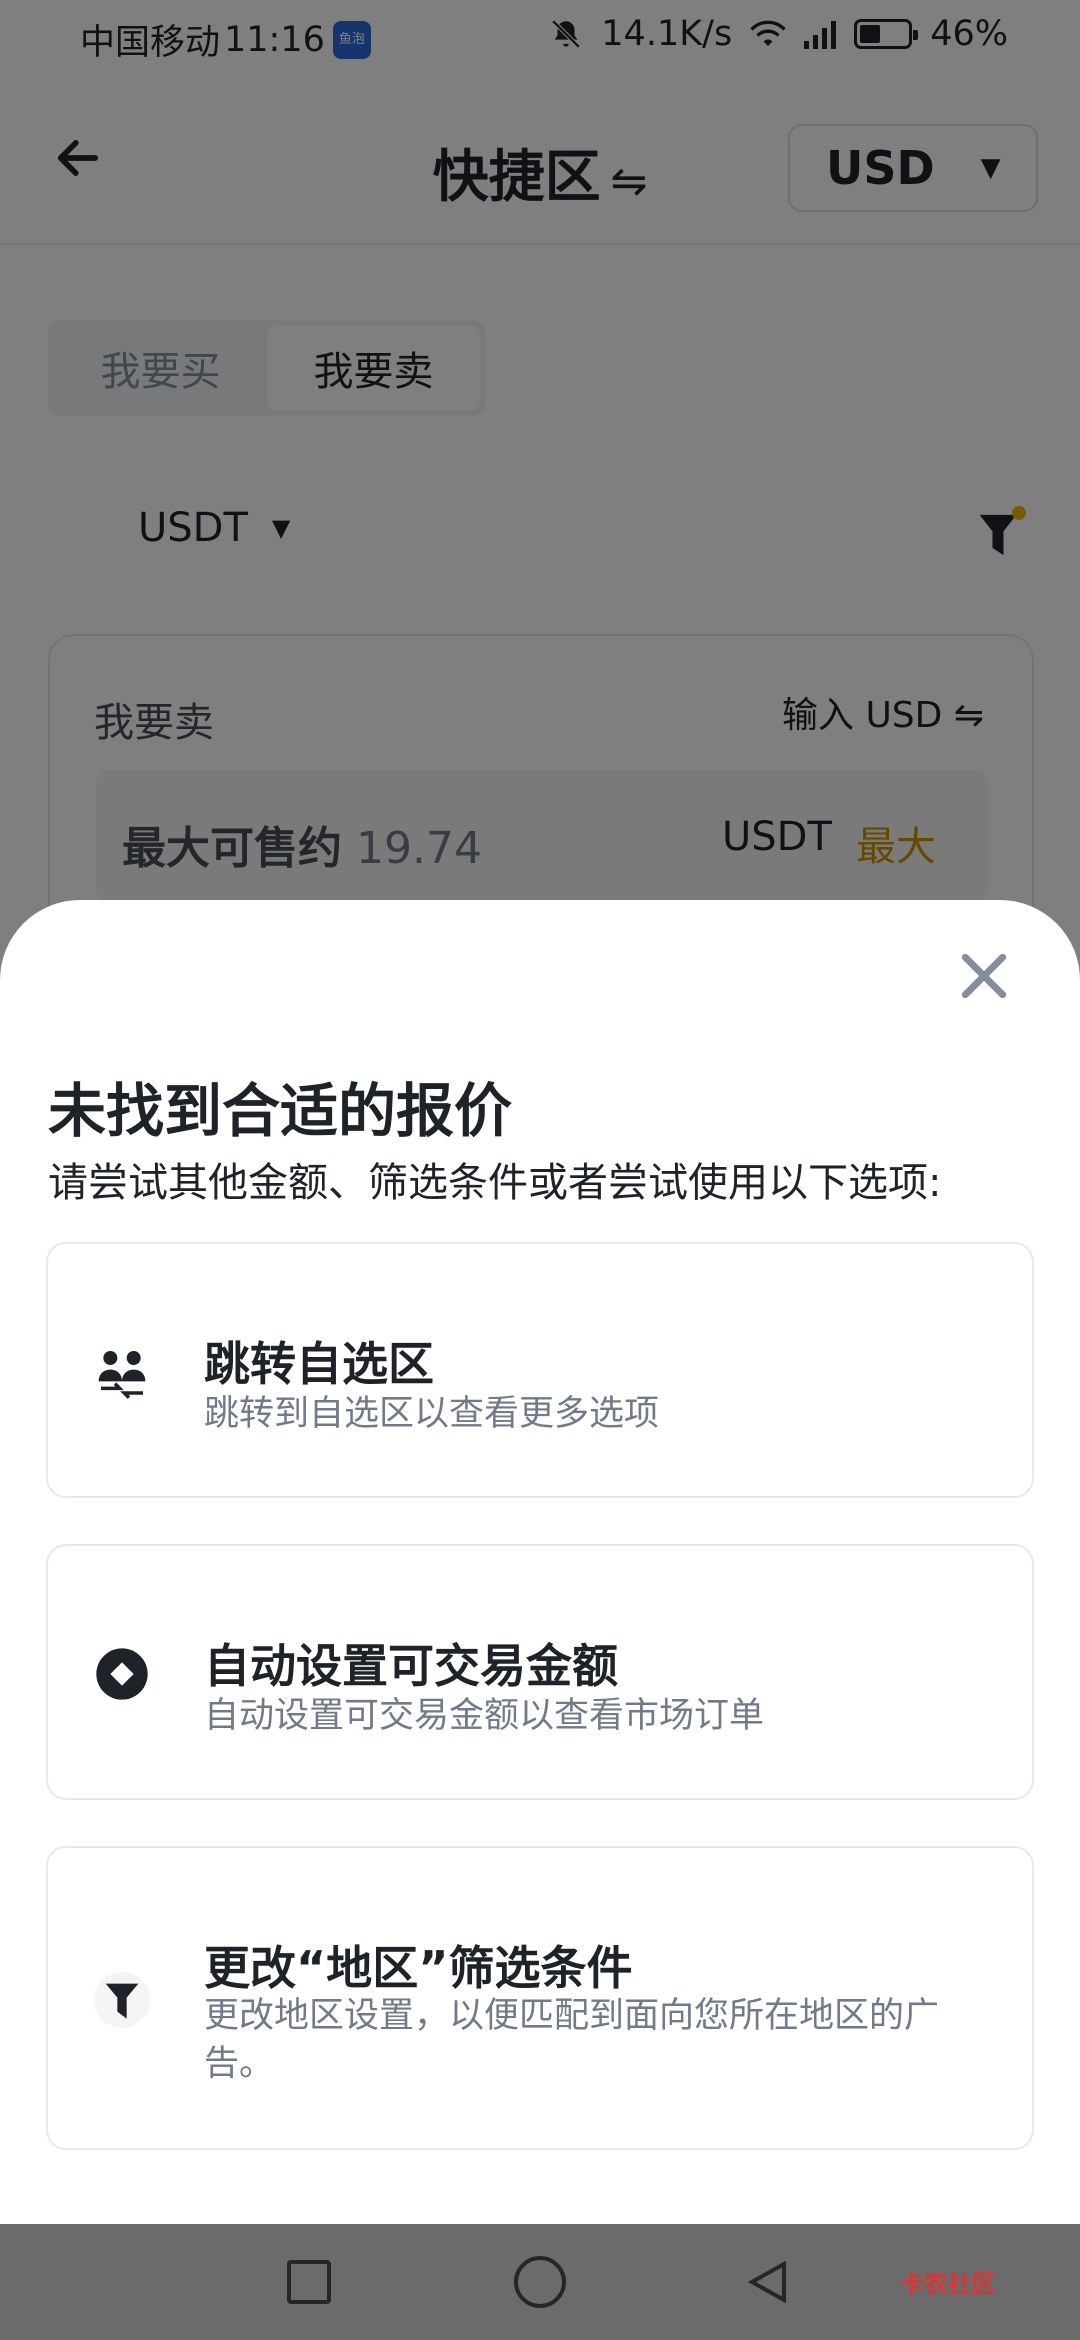 This screenshot has height=2340, width=1080. Describe the element at coordinates (984, 976) in the screenshot. I see `close-icon` at that location.